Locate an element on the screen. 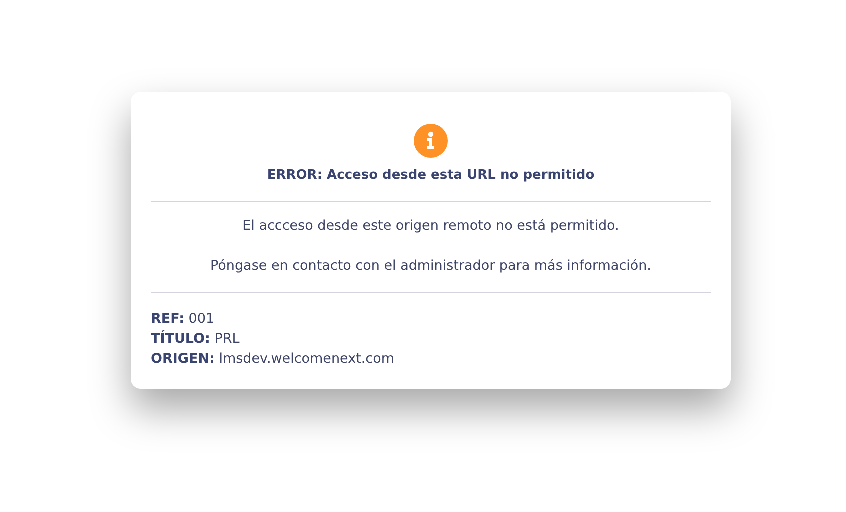  detail-line: TÍTULO: PRL is located at coordinates (196, 339).